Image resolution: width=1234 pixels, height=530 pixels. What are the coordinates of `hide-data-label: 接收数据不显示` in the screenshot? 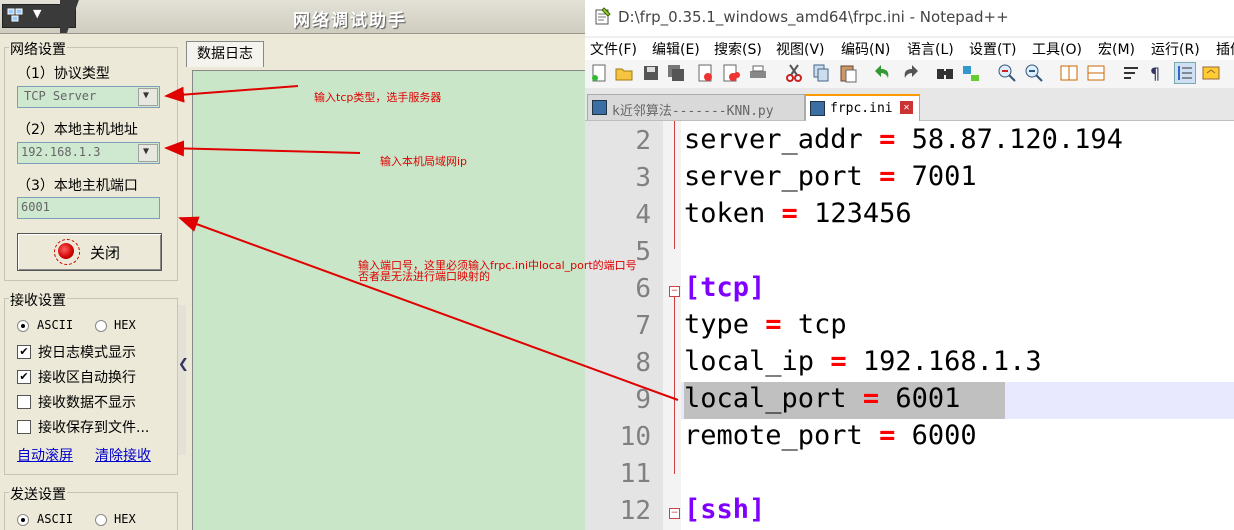 It's located at (87, 403).